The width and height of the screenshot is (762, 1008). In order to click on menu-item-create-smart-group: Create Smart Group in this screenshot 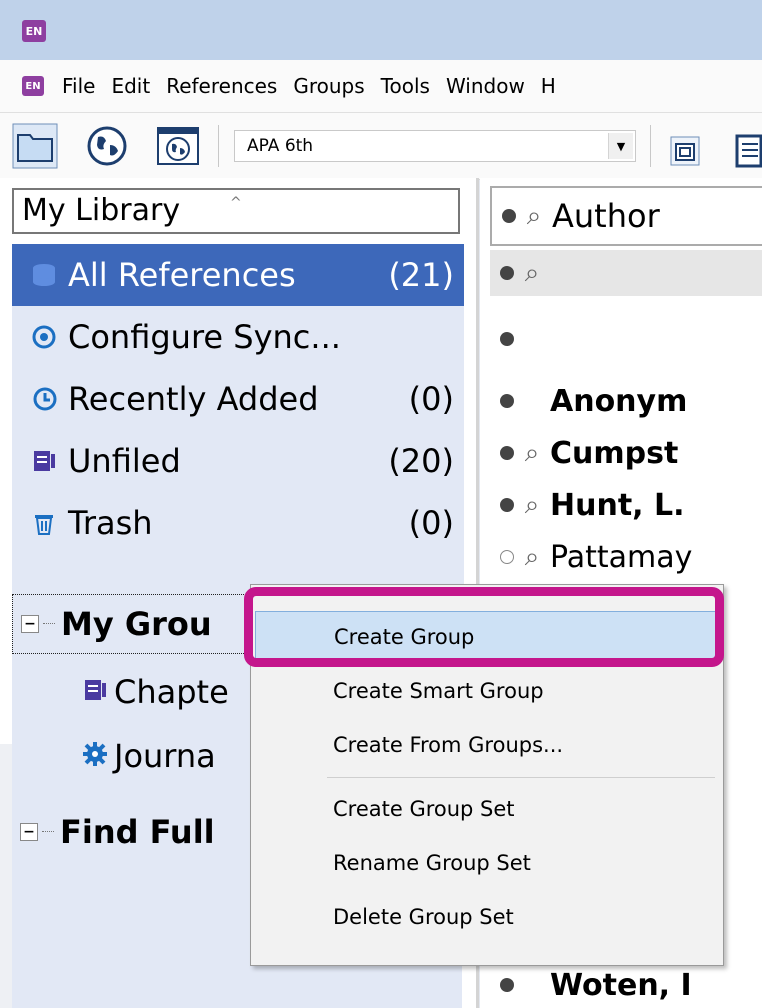, I will do `click(487, 691)`.